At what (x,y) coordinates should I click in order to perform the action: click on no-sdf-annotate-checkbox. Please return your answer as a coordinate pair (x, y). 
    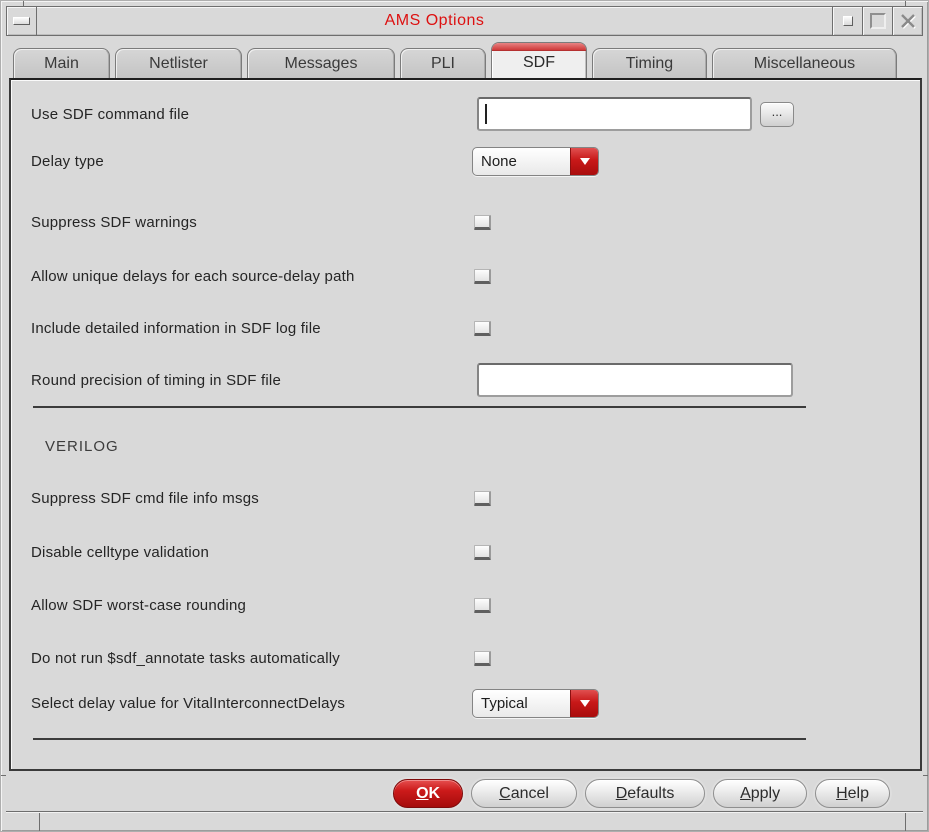
    Looking at the image, I should click on (482, 658).